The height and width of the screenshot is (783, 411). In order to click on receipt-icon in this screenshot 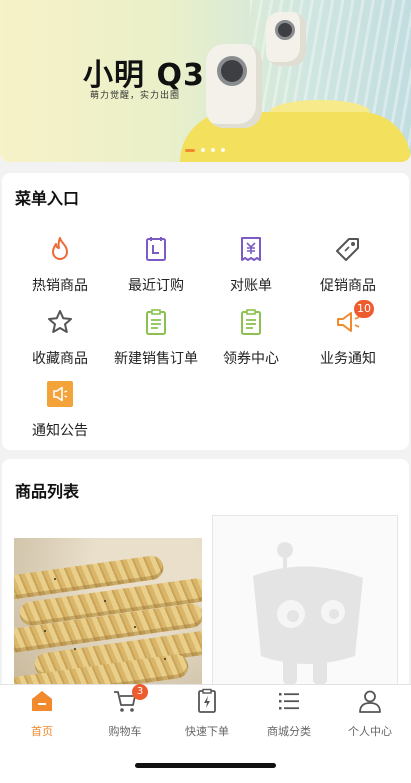, I will do `click(251, 249)`.